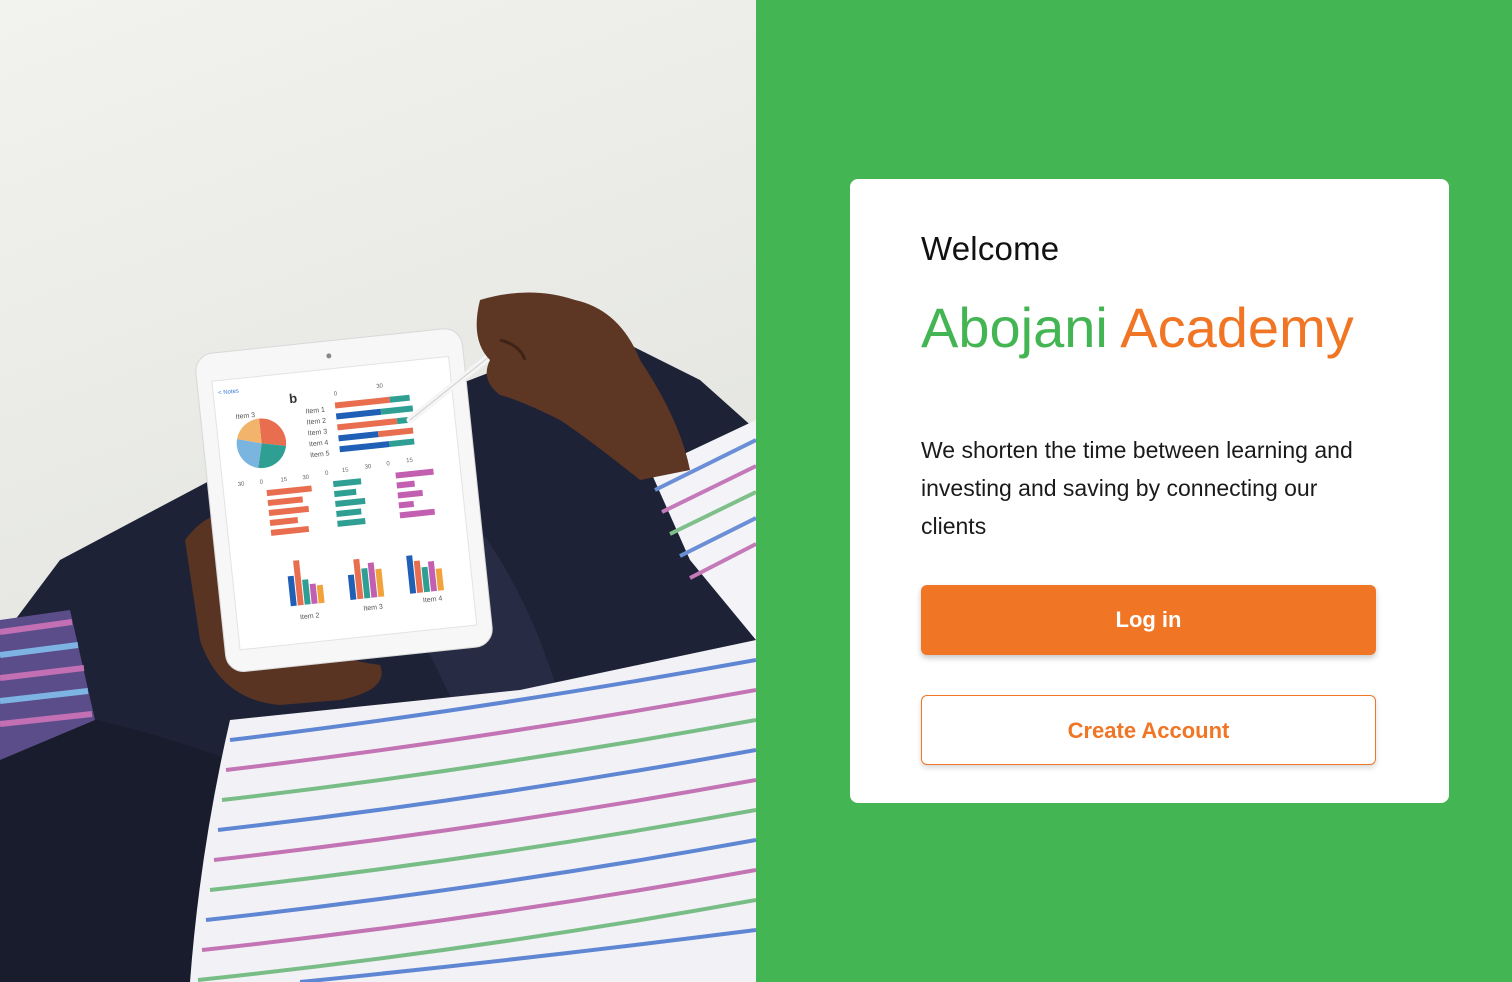  I want to click on login-button: Log in, so click(1148, 620).